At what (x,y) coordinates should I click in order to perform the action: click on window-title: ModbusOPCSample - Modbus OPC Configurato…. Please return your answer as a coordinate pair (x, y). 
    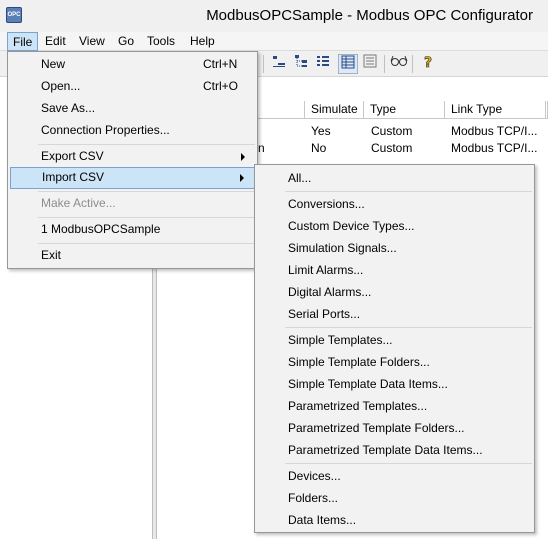
    Looking at the image, I should click on (369, 15).